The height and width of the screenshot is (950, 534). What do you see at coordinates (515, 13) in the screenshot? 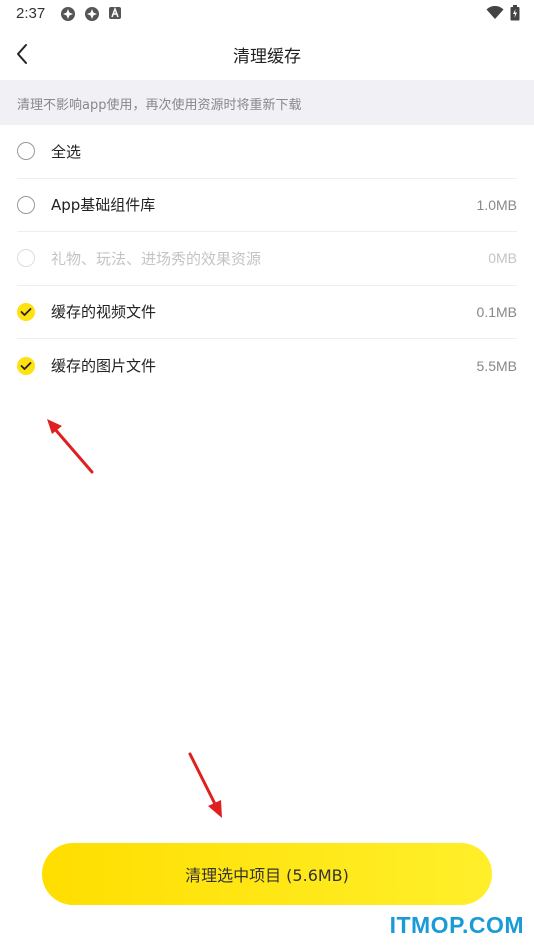
I see `battery-charging-icon` at bounding box center [515, 13].